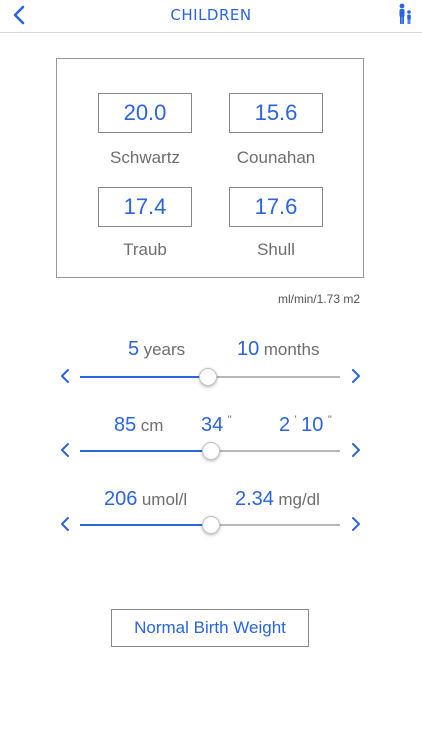 The width and height of the screenshot is (422, 750). Describe the element at coordinates (254, 499) in the screenshot. I see `creatinine-mg-value: 2.34` at that location.